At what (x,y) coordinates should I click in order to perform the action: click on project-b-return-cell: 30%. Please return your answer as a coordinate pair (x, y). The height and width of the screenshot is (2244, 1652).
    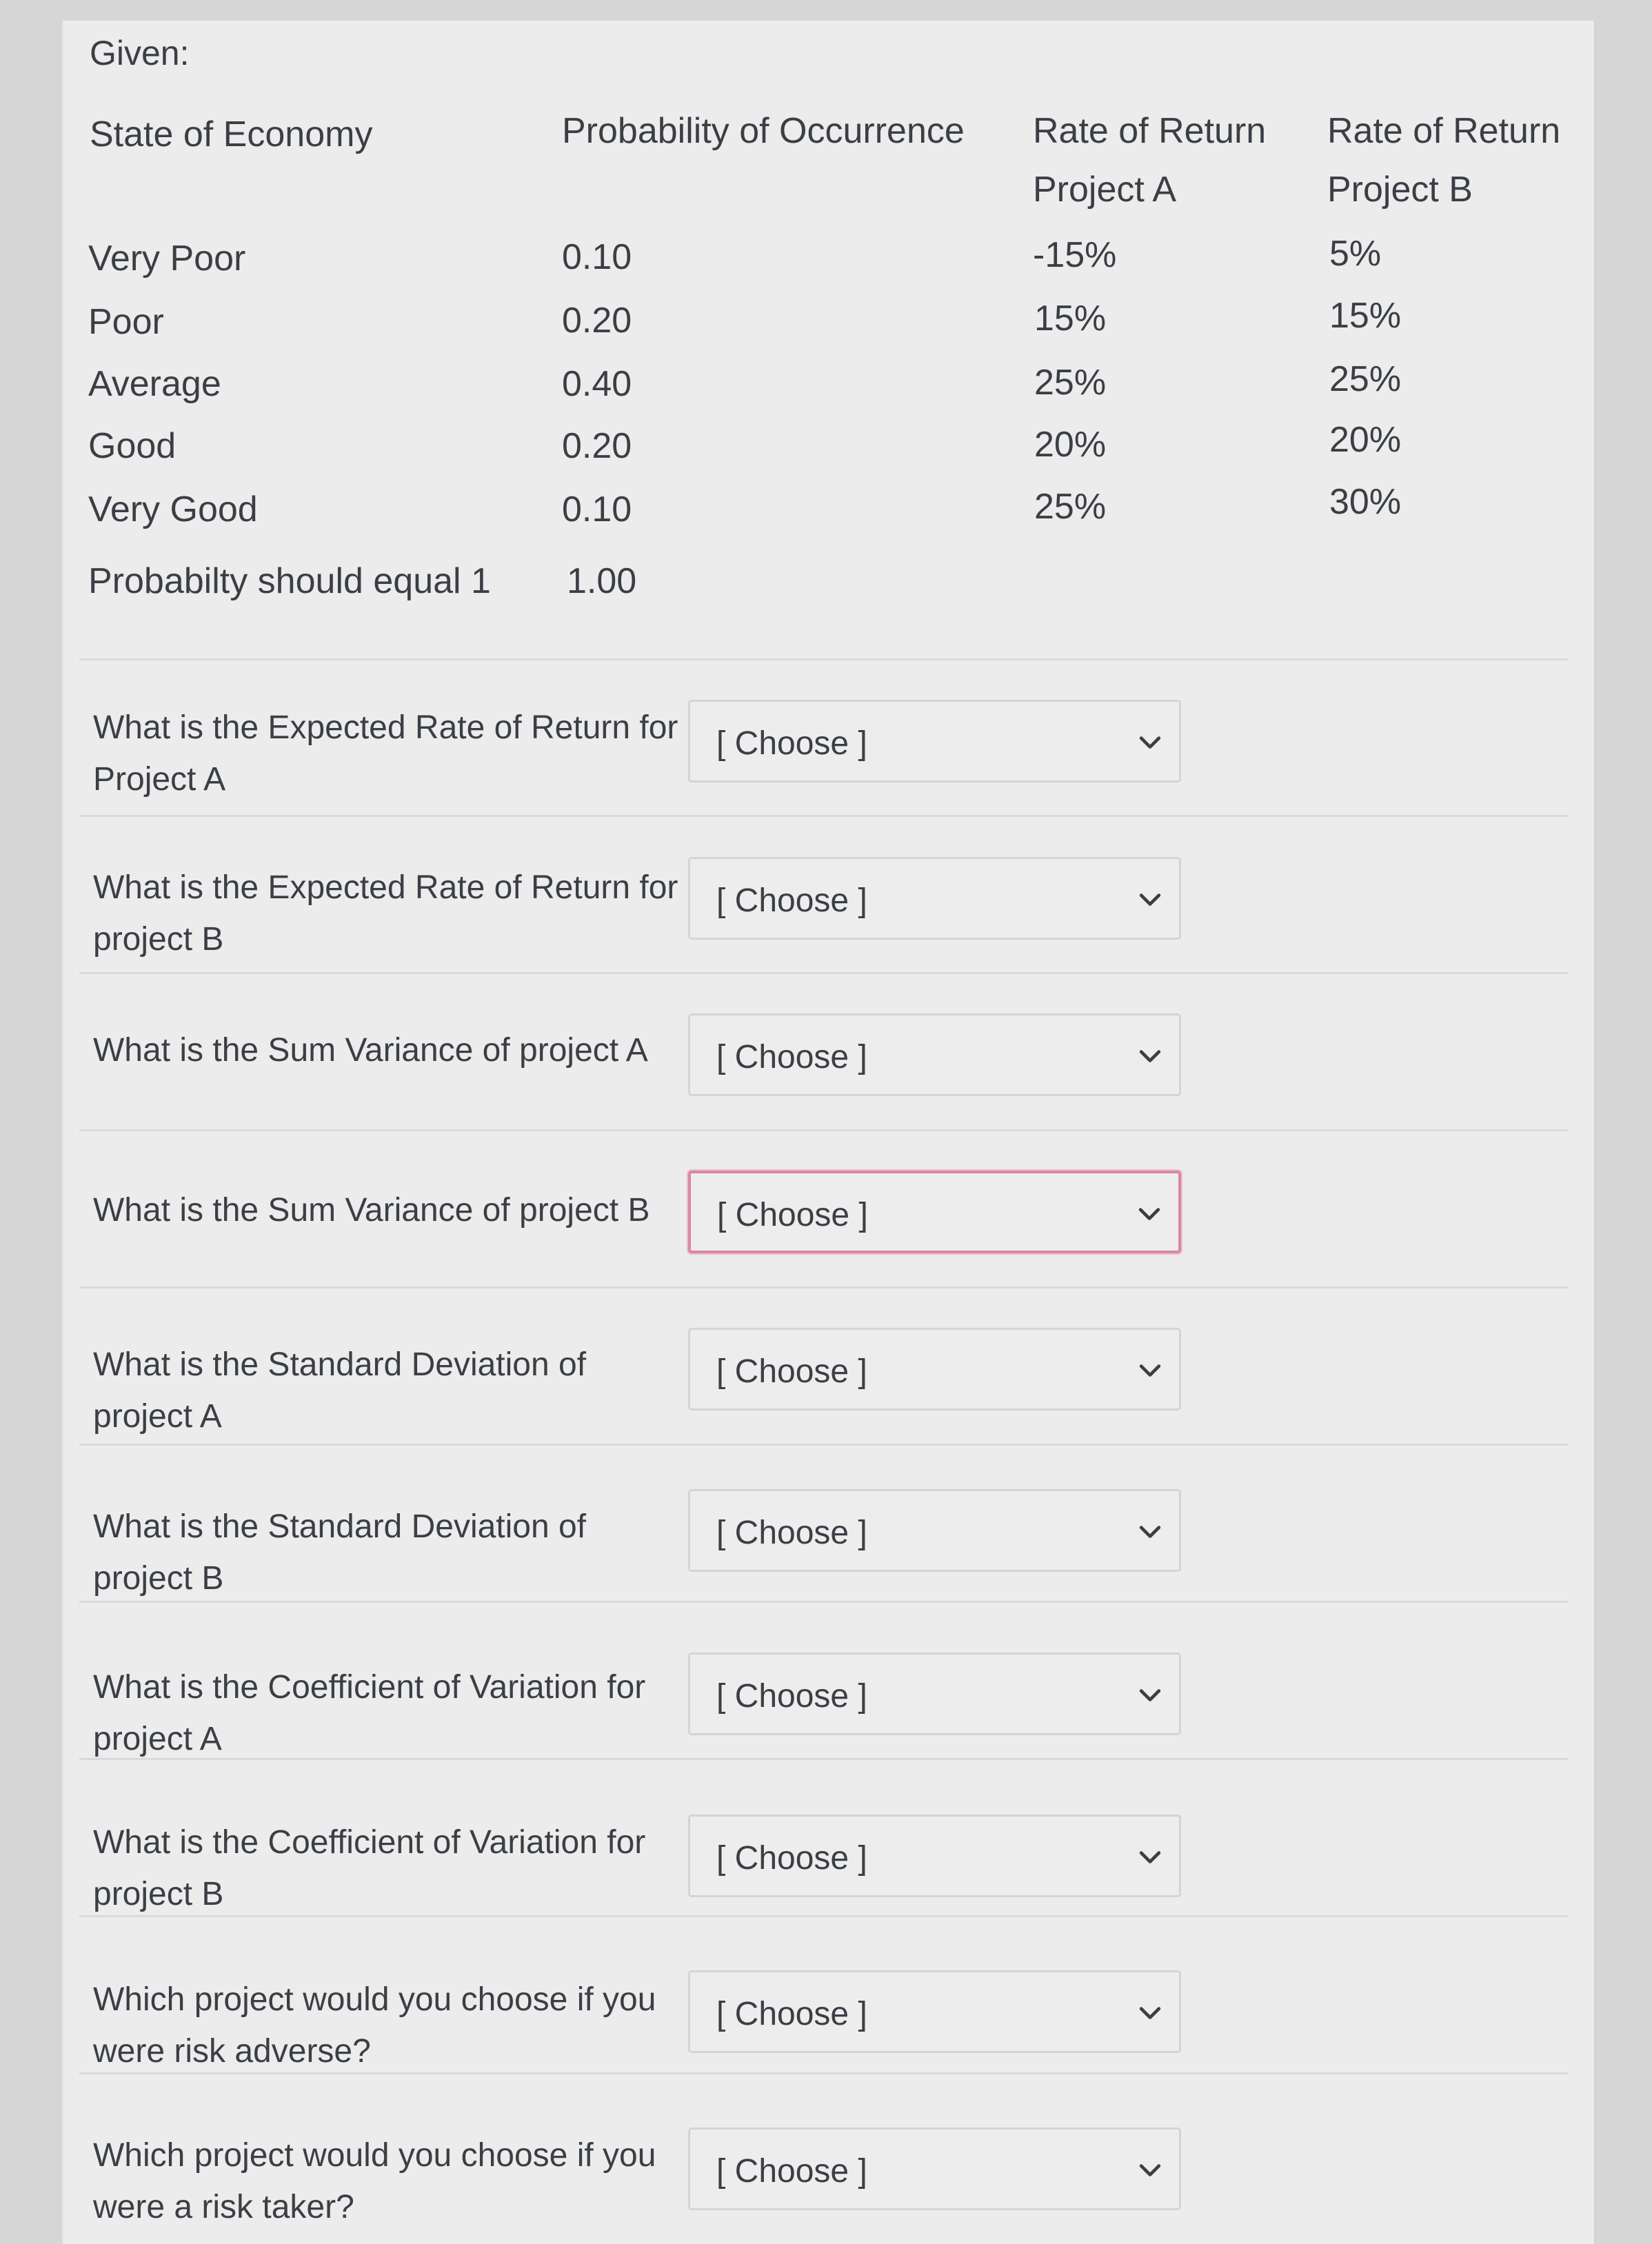
    Looking at the image, I should click on (1366, 502).